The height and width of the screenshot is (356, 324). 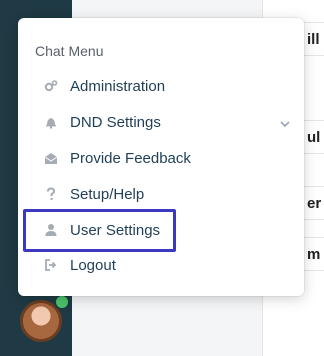 I want to click on menu-item-dnd-settings: DND Settings, so click(x=168, y=122).